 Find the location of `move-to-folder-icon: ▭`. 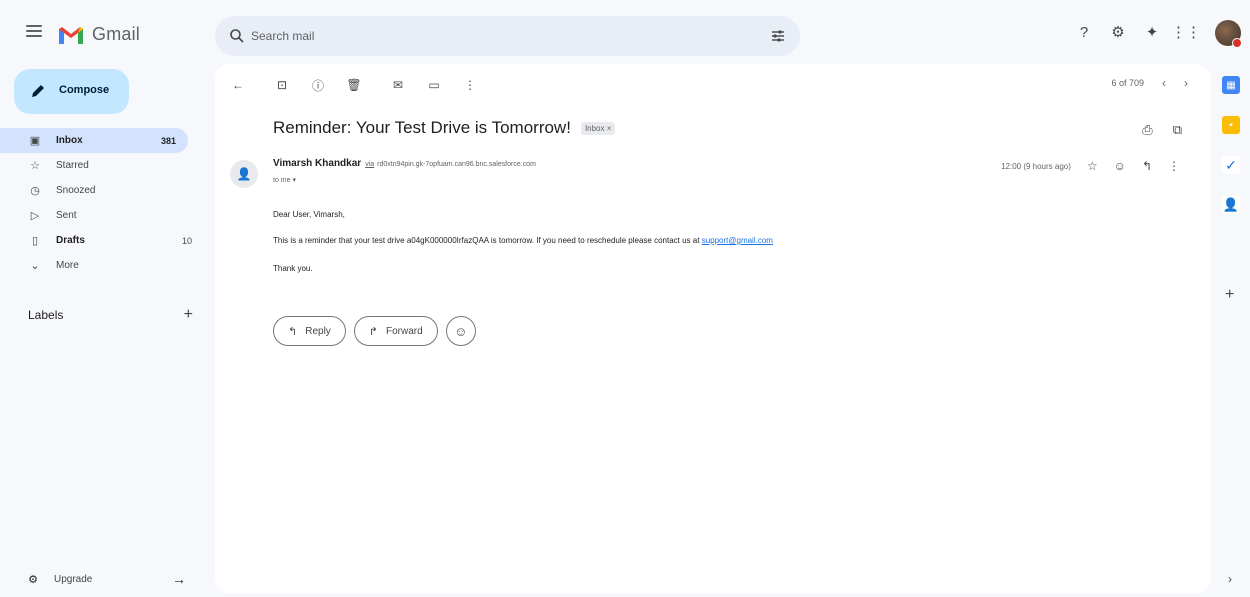

move-to-folder-icon: ▭ is located at coordinates (434, 85).